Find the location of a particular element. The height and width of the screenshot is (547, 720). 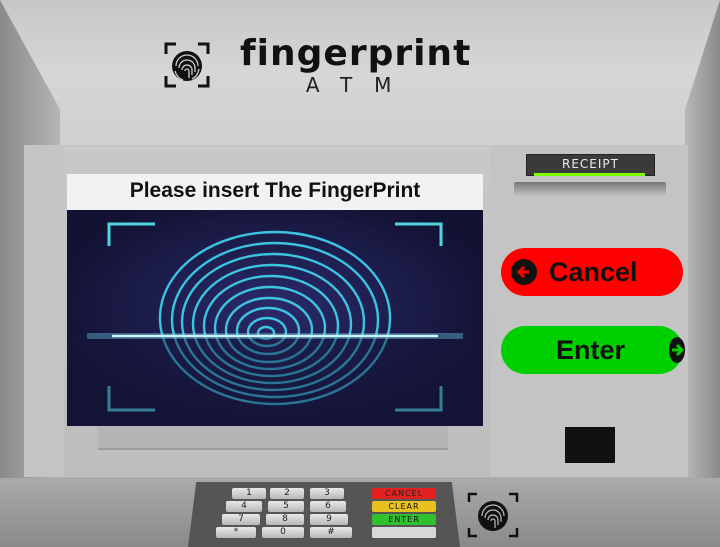

key-2: 2 is located at coordinates (287, 493).